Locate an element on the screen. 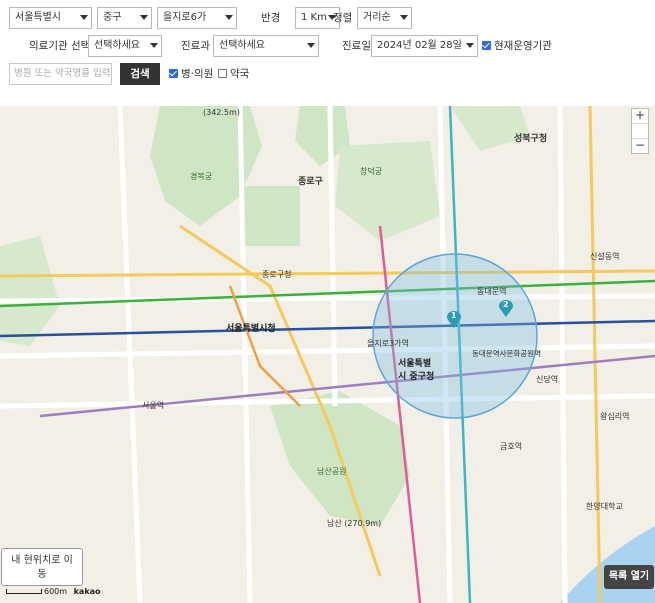 The width and height of the screenshot is (655, 603). sort-select: 거리순 is located at coordinates (384, 18).